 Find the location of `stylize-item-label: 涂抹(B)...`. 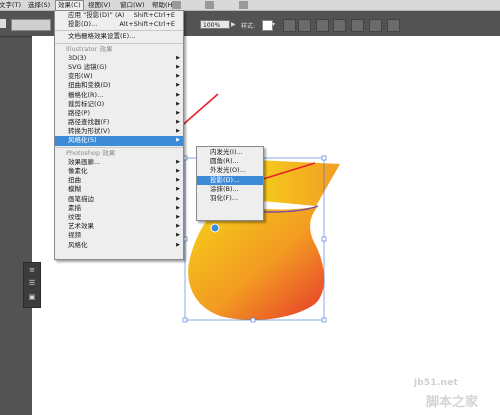

stylize-item-label: 涂抹(B)... is located at coordinates (224, 188).